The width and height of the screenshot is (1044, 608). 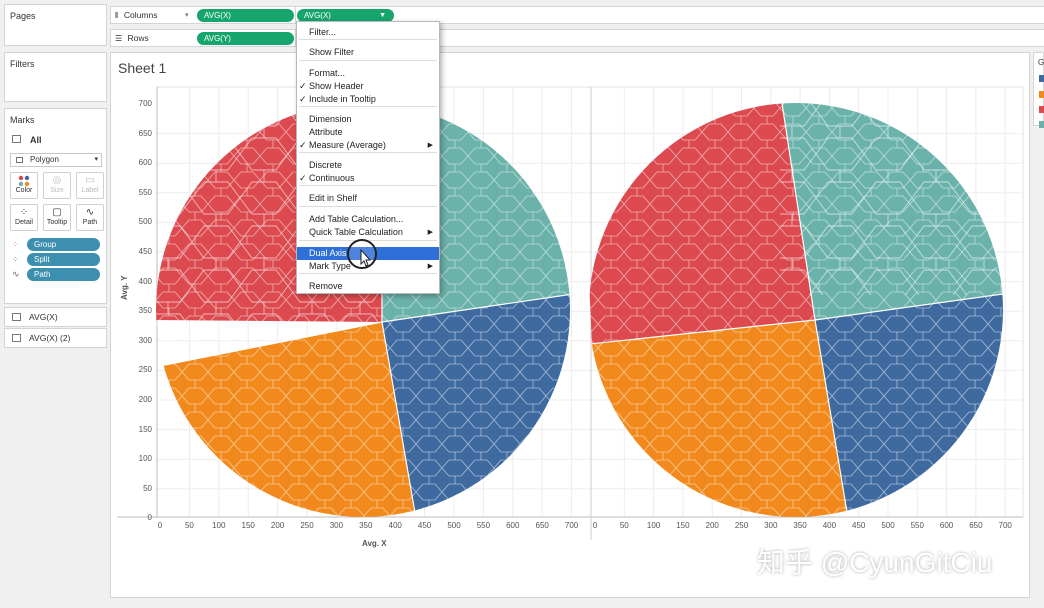 What do you see at coordinates (368, 286) in the screenshot?
I see `menu-item-remove: Remove` at bounding box center [368, 286].